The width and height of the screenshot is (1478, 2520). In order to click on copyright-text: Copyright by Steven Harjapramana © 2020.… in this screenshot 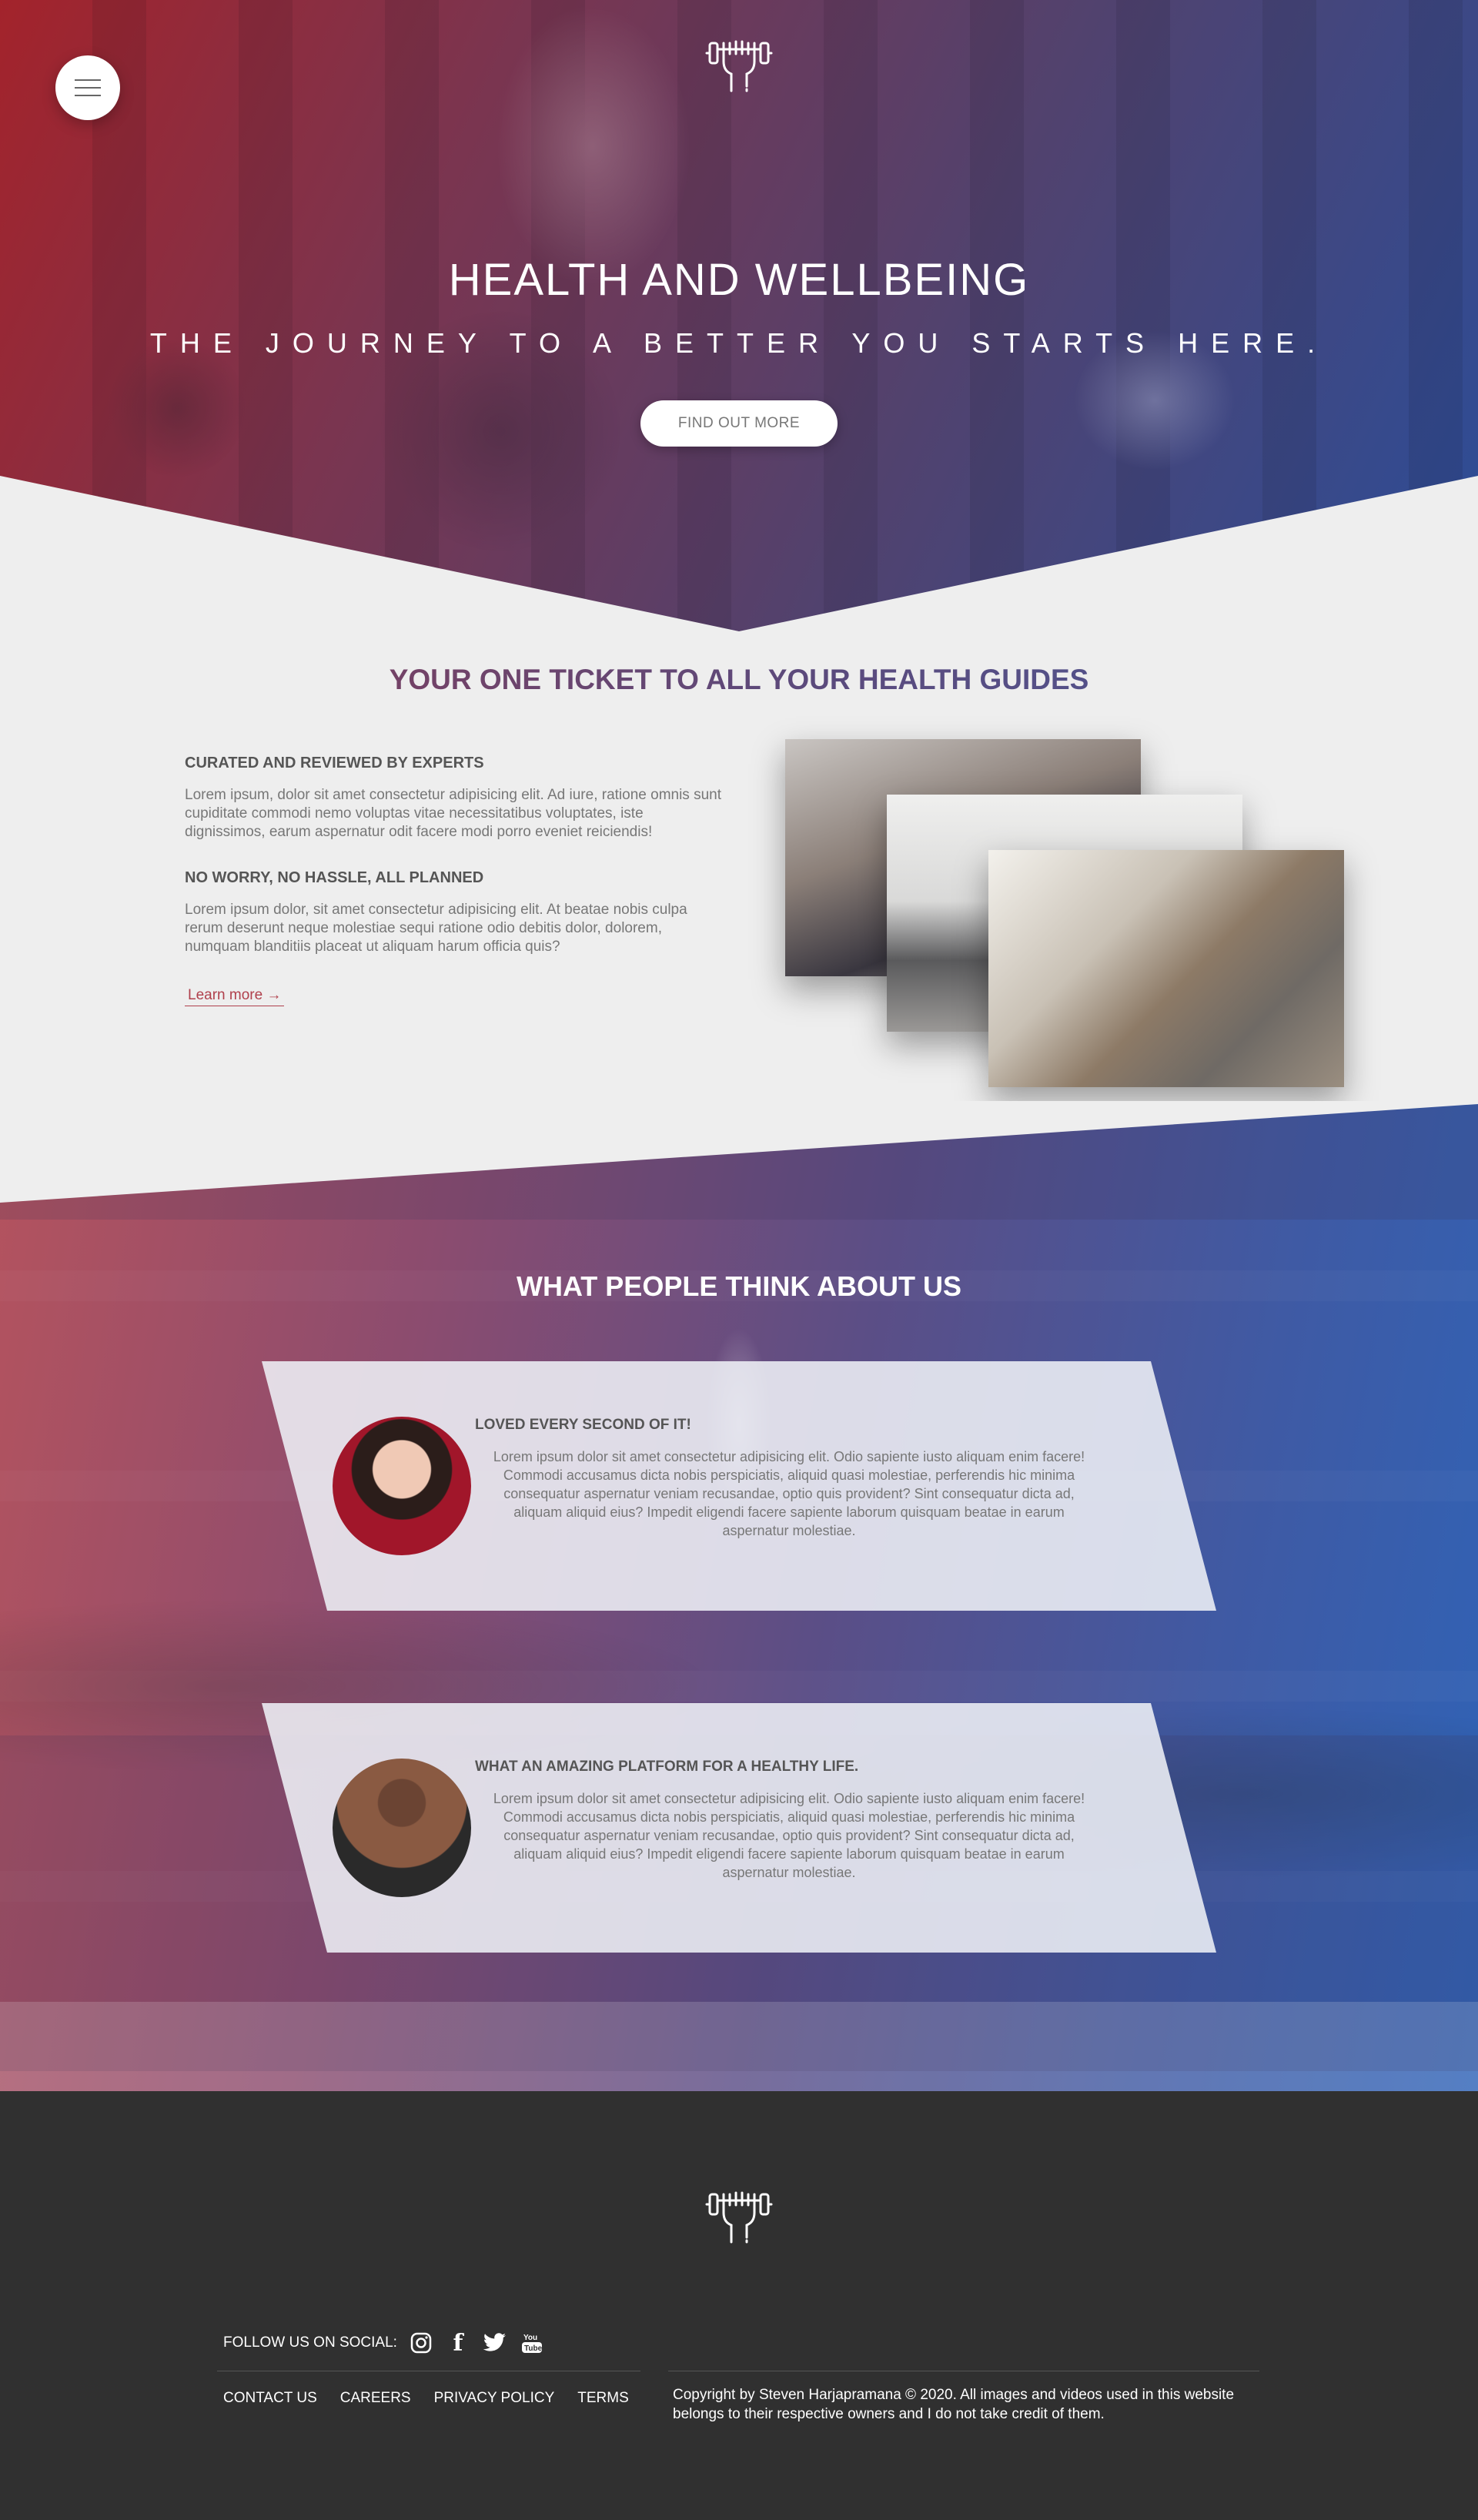, I will do `click(954, 2404)`.